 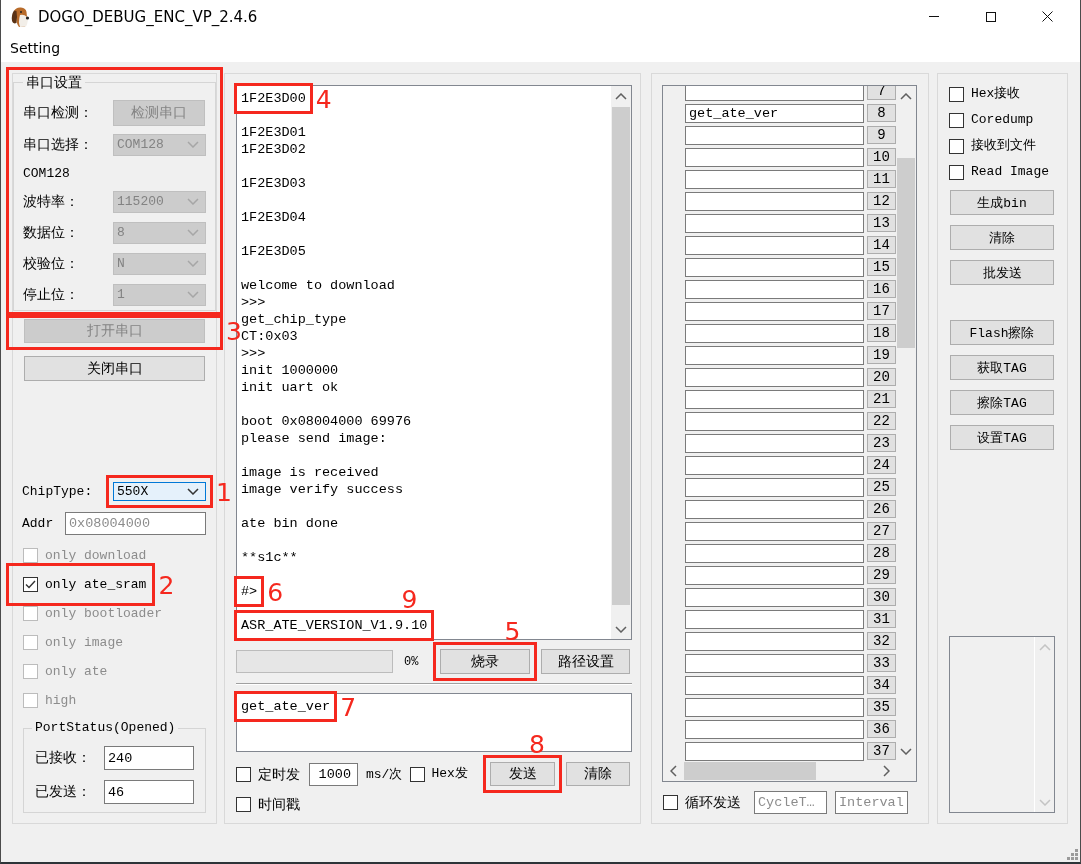 What do you see at coordinates (881, 487) in the screenshot?
I see `number-button: 25` at bounding box center [881, 487].